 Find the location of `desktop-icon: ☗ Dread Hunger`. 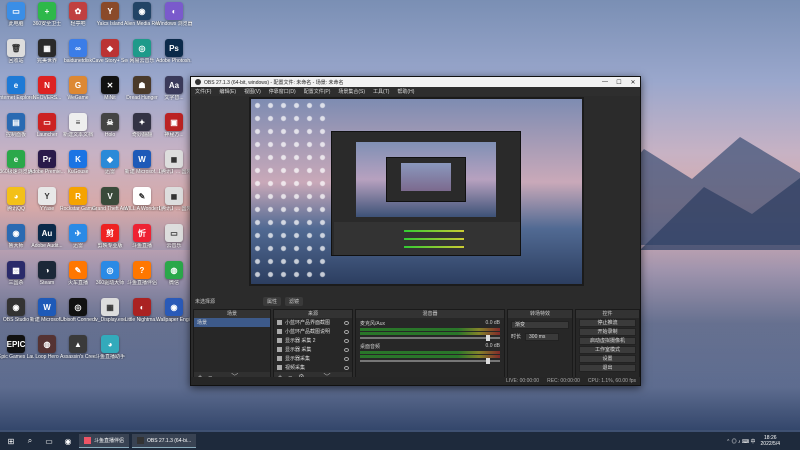

desktop-icon: ☗ Dread Hunger is located at coordinates (142, 94).